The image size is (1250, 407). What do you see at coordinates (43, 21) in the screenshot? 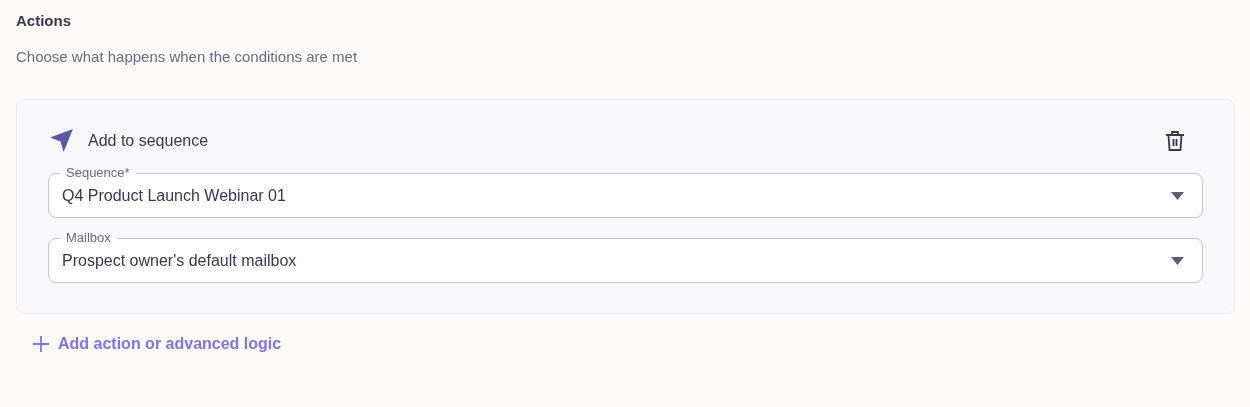
I see `section-title: Actions` at bounding box center [43, 21].